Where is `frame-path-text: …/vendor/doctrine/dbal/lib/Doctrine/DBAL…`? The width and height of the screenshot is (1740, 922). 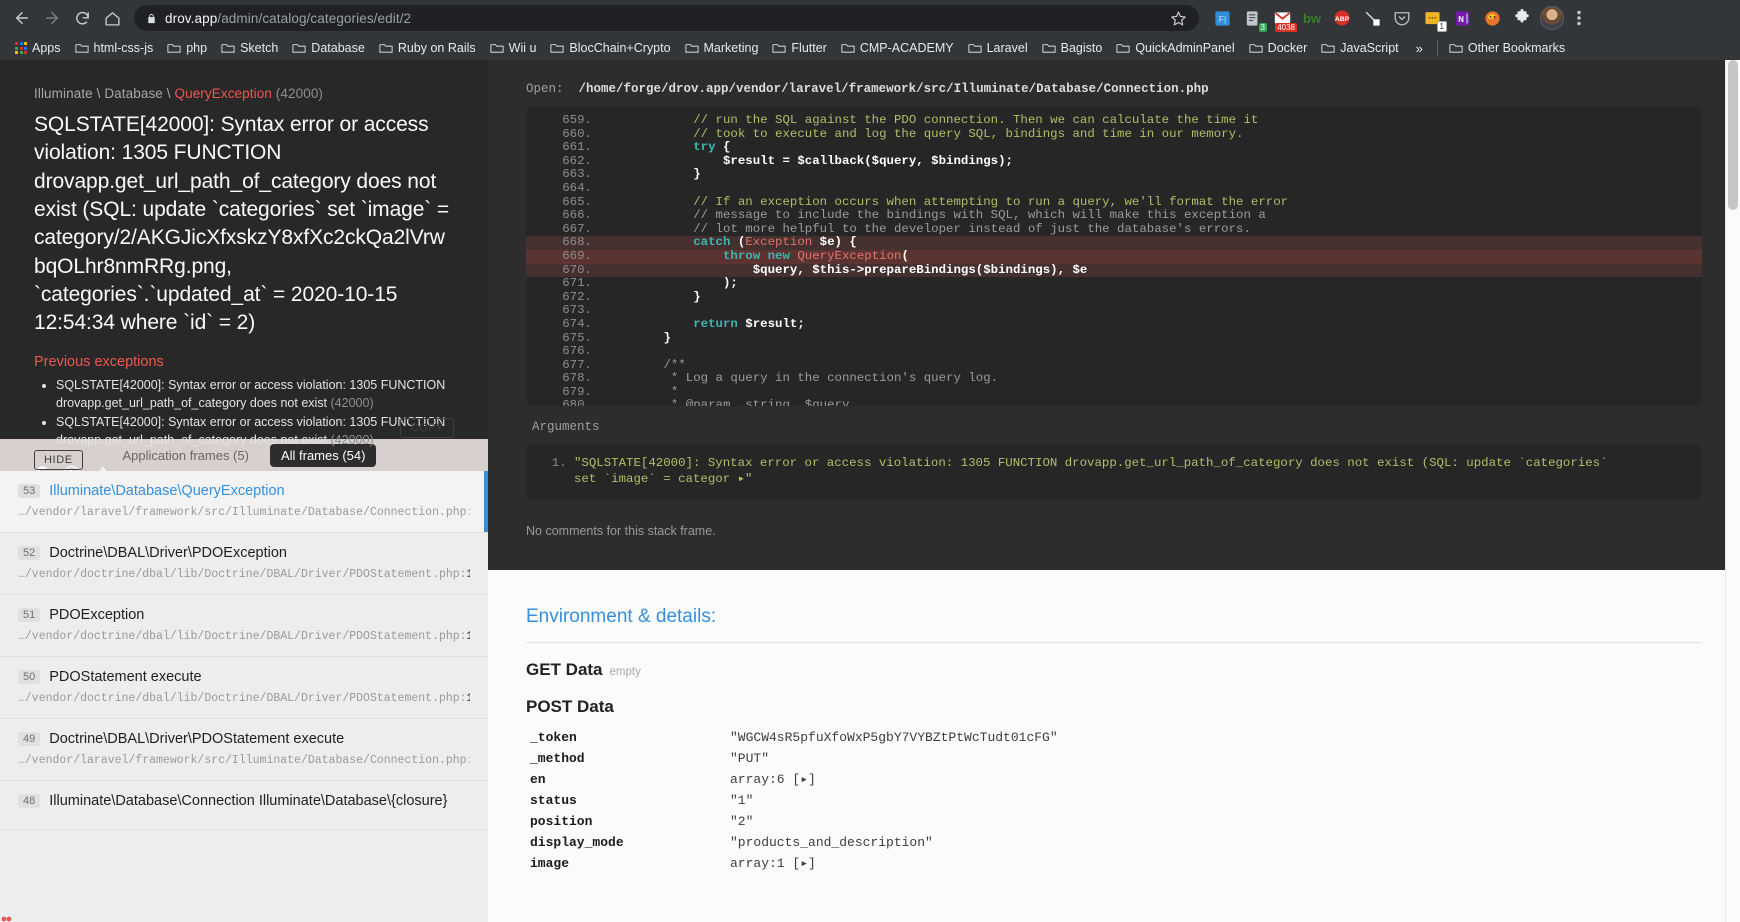
frame-path-text: …/vendor/doctrine/dbal/lib/Doctrine/DBAL… is located at coordinates (242, 574).